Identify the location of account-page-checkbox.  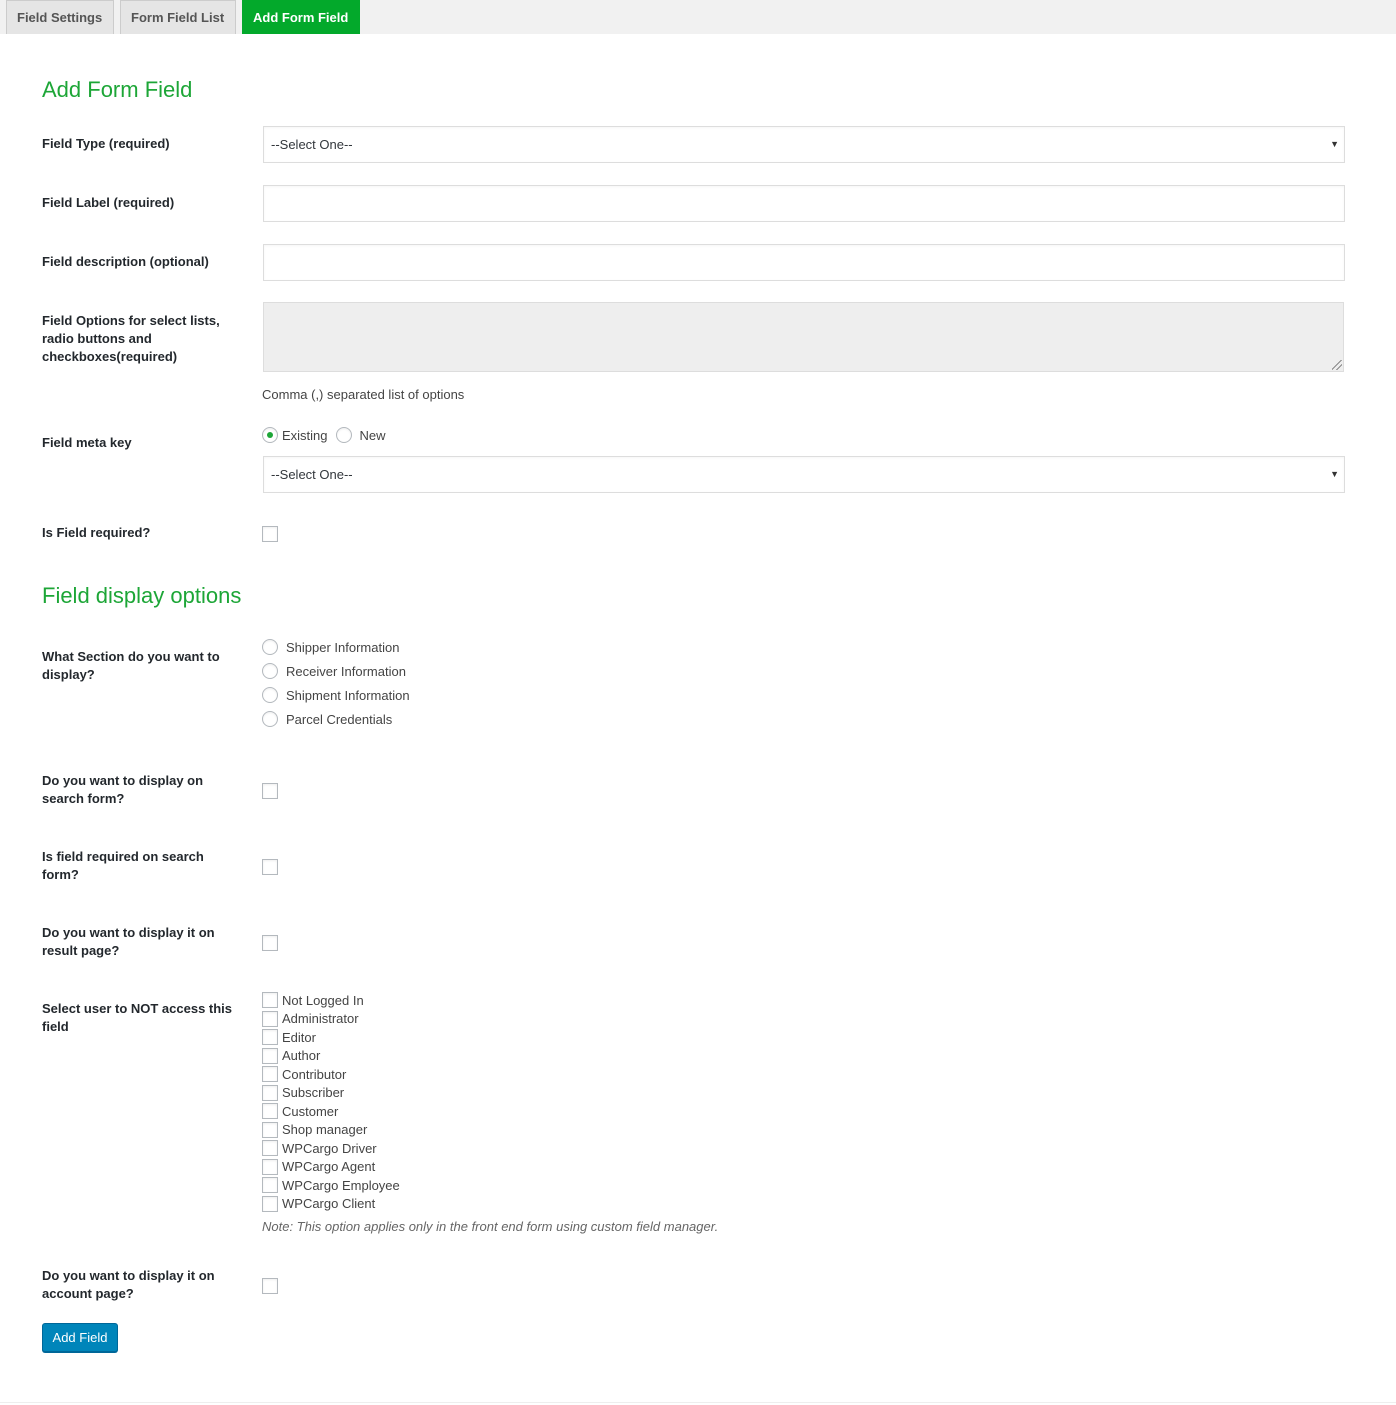
(270, 1286).